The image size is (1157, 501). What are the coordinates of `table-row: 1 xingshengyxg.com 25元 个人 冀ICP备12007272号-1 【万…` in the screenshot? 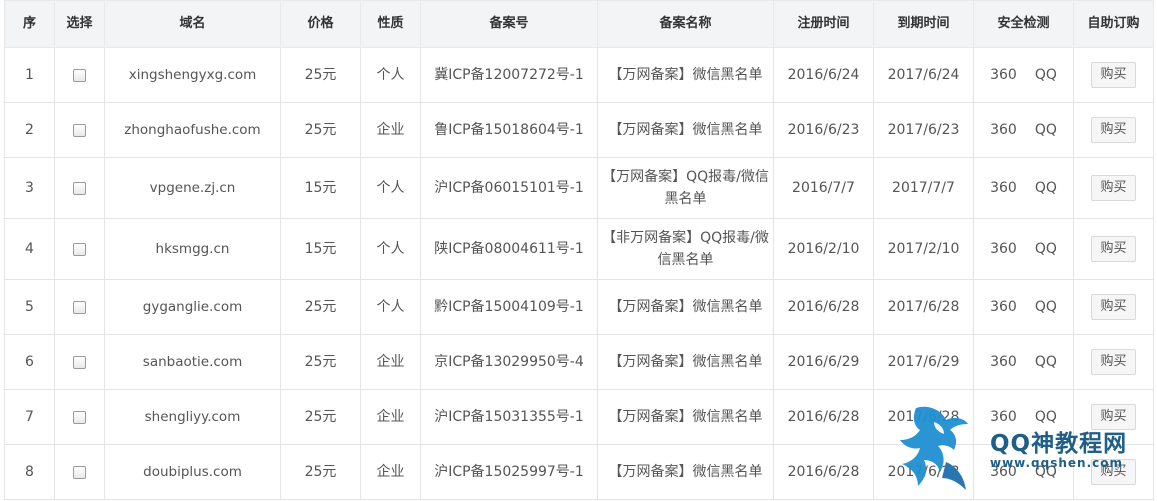 It's located at (579, 75).